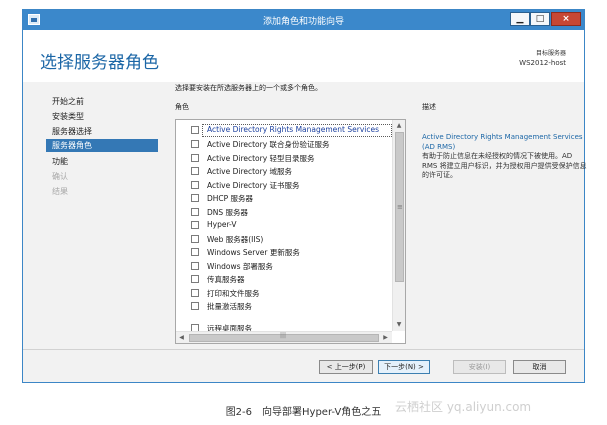  I want to click on scroll-grip-icon: |||, so click(283, 335).